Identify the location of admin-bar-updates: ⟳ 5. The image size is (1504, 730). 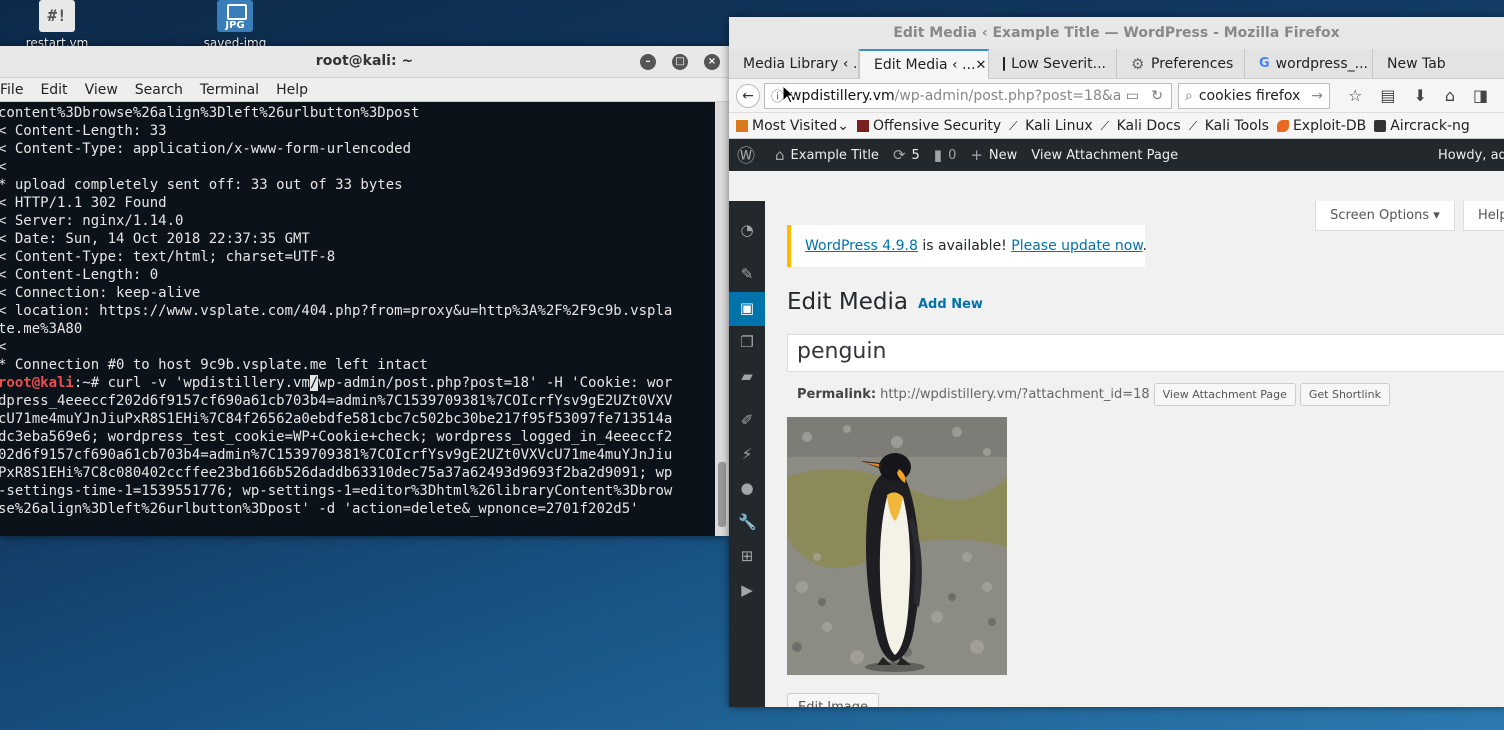
(906, 155).